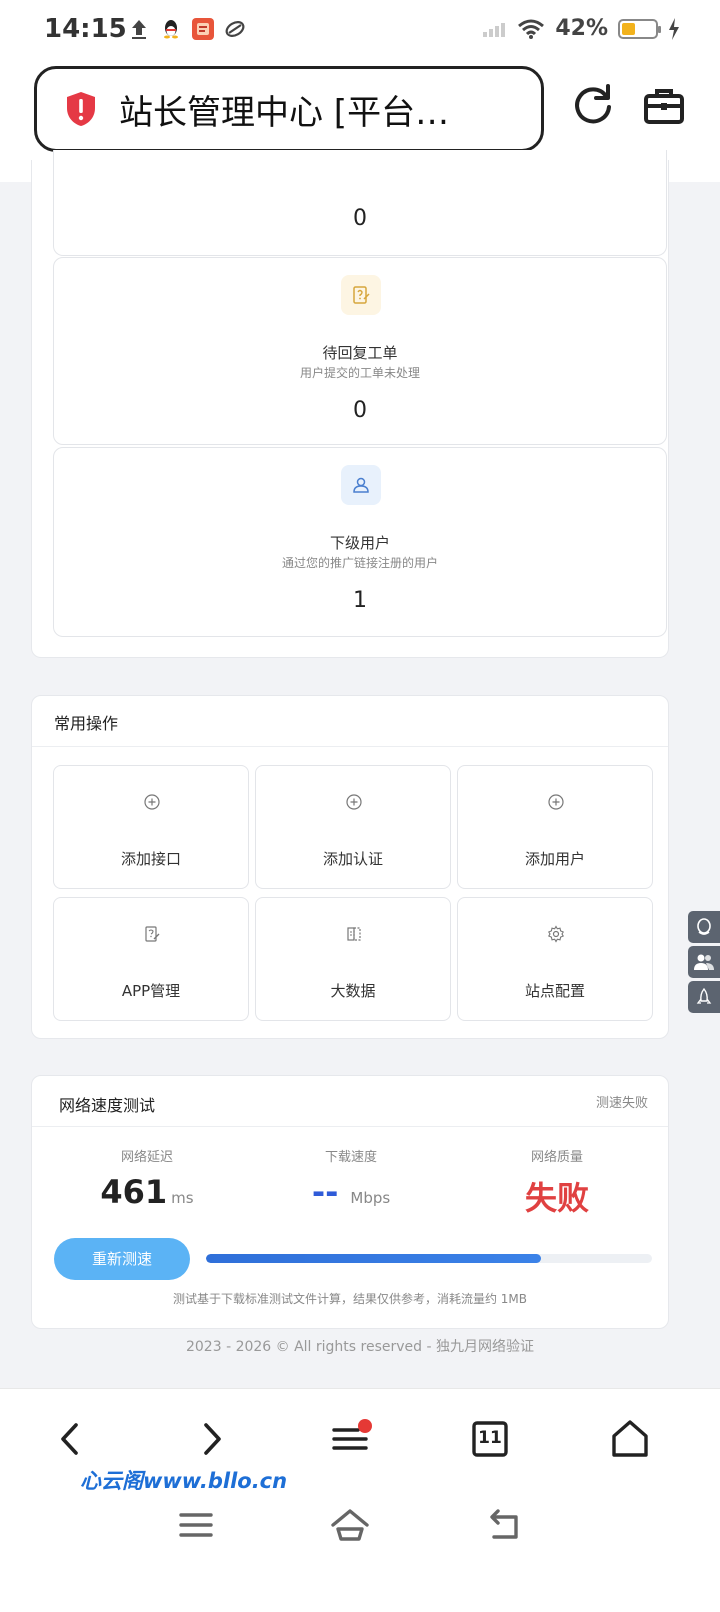  Describe the element at coordinates (531, 29) in the screenshot. I see `wifi-icon` at that location.